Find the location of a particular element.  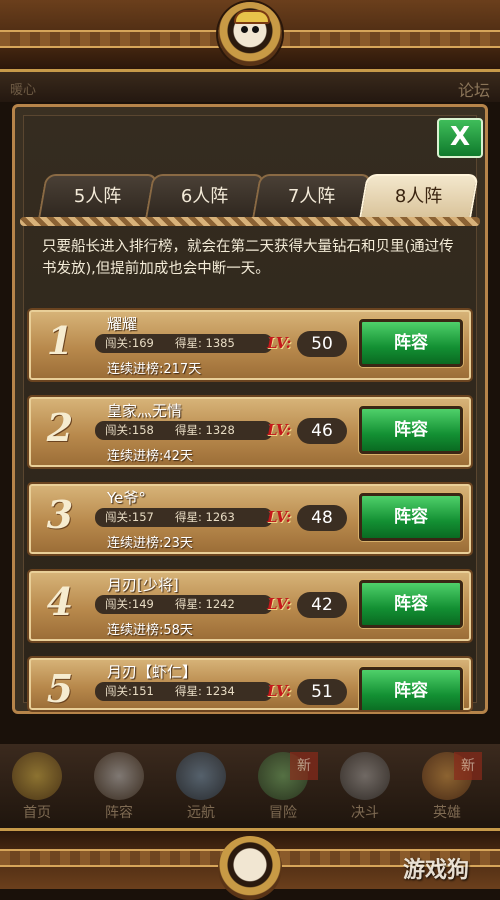

tab-7-formation: 7人阵 is located at coordinates (312, 196).